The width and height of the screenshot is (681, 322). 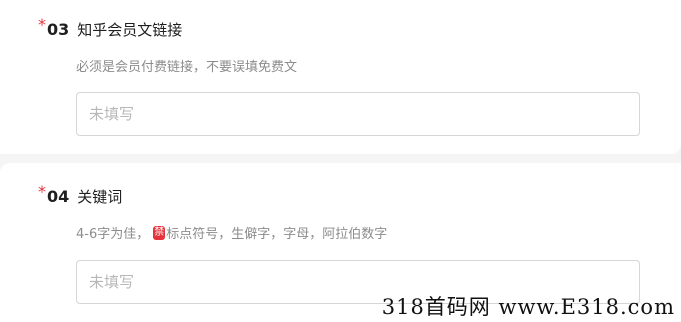 What do you see at coordinates (58, 29) in the screenshot?
I see `question-number: 03` at bounding box center [58, 29].